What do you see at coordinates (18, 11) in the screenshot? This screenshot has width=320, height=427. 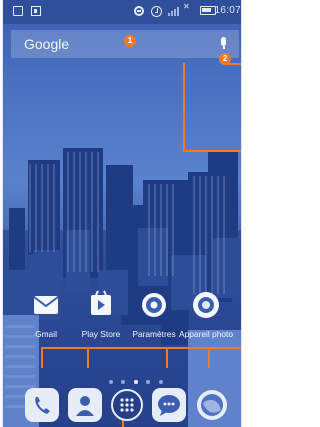 I see `message-icon` at bounding box center [18, 11].